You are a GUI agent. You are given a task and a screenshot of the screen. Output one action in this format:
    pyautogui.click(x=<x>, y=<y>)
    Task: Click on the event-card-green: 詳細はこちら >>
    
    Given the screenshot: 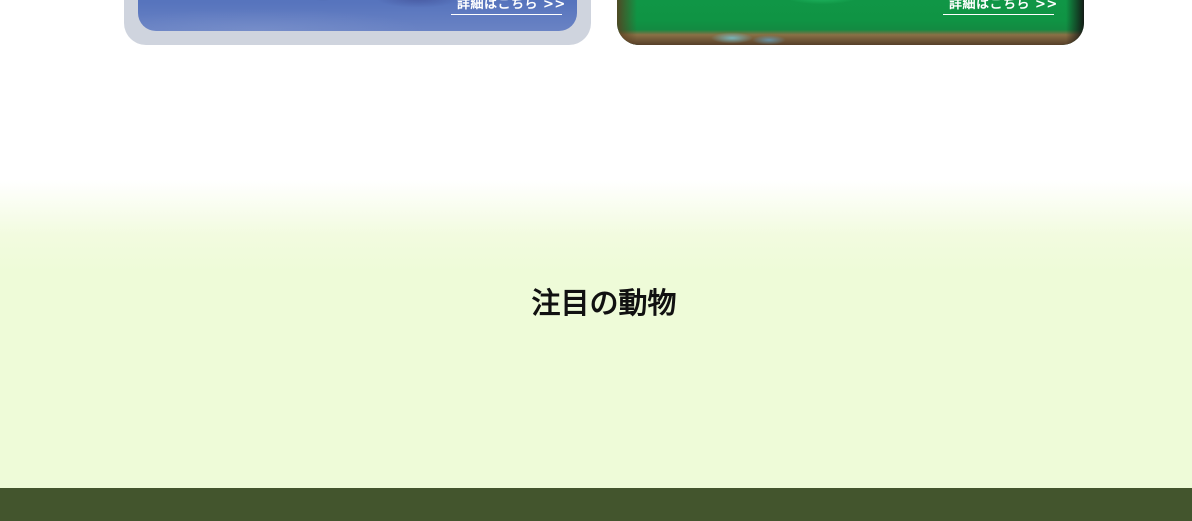 What is the action you would take?
    pyautogui.click(x=850, y=22)
    